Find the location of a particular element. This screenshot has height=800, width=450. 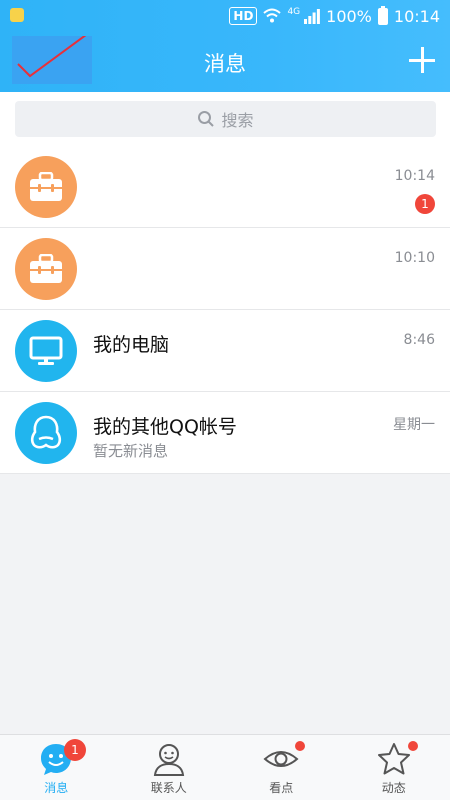

bottom-nav: 消息 1 联系人 看点 动态 is located at coordinates (225, 767).